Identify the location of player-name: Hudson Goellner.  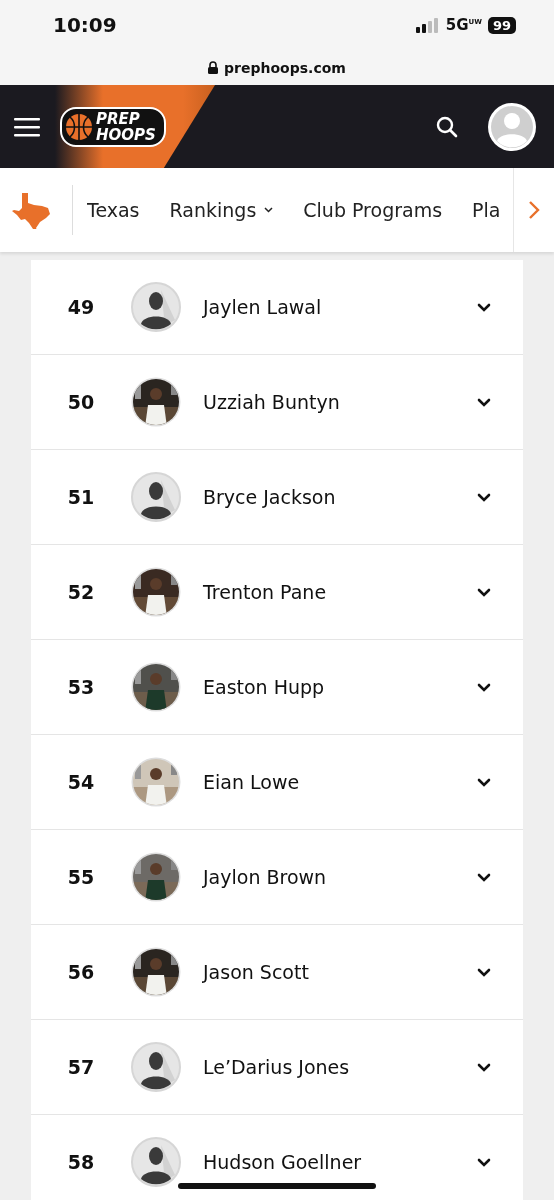
(340, 1162).